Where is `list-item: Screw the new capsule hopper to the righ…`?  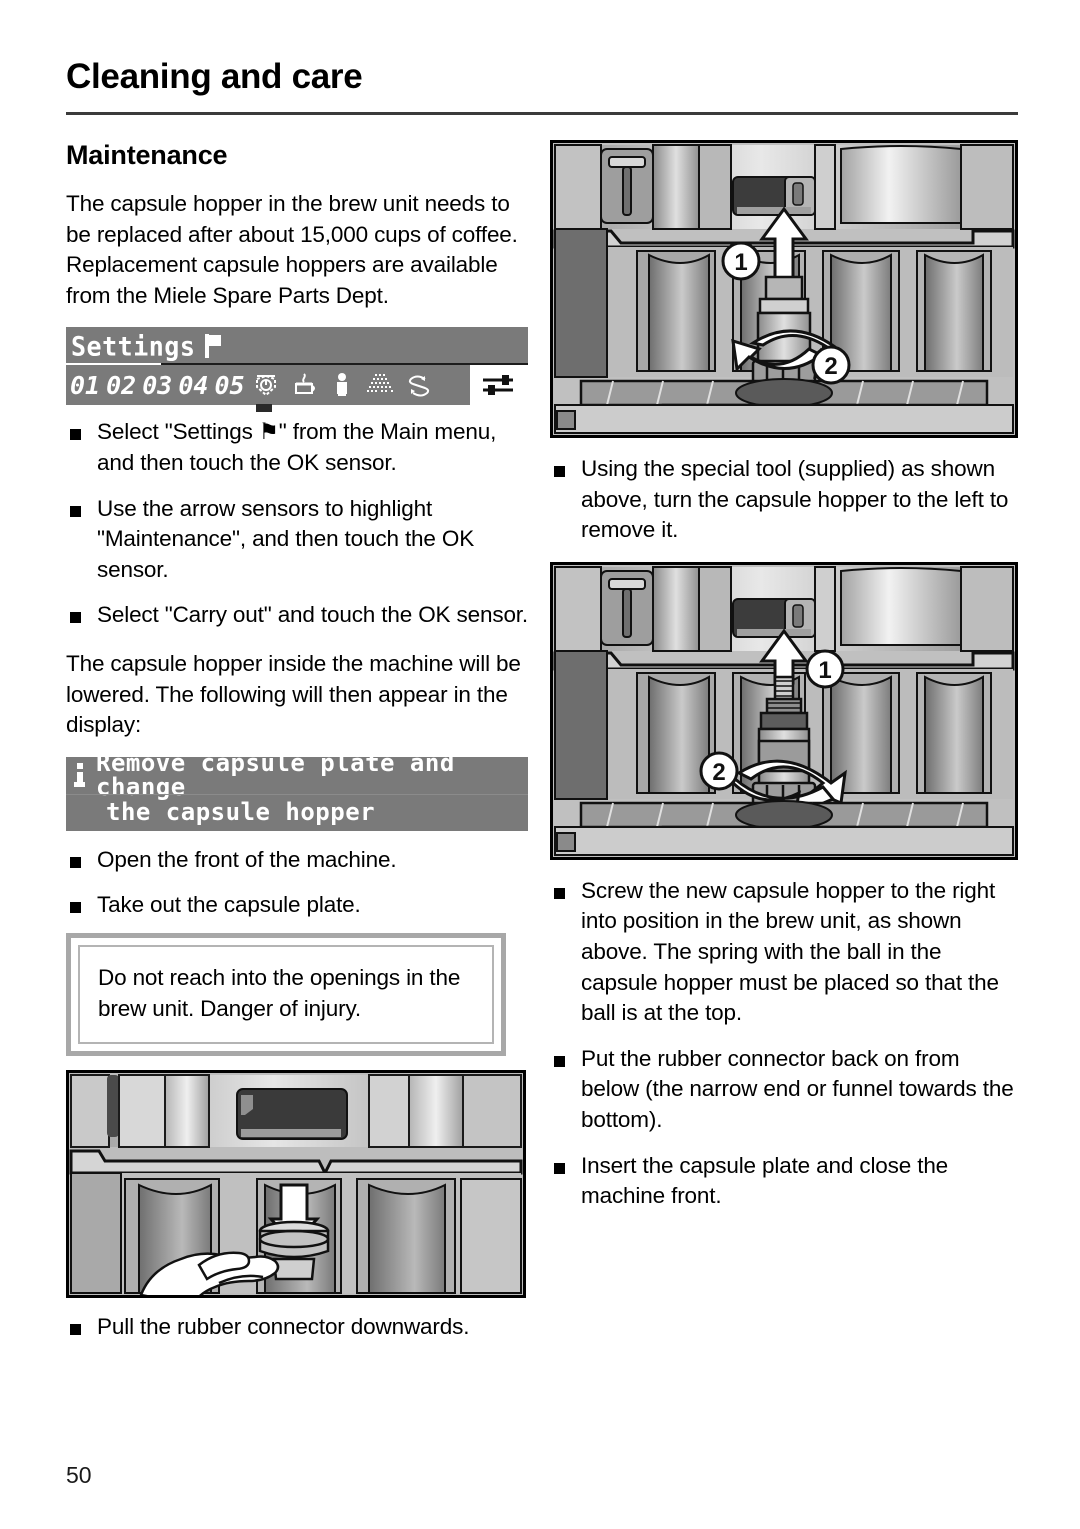 list-item: Screw the new capsule hopper to the righ… is located at coordinates (784, 952).